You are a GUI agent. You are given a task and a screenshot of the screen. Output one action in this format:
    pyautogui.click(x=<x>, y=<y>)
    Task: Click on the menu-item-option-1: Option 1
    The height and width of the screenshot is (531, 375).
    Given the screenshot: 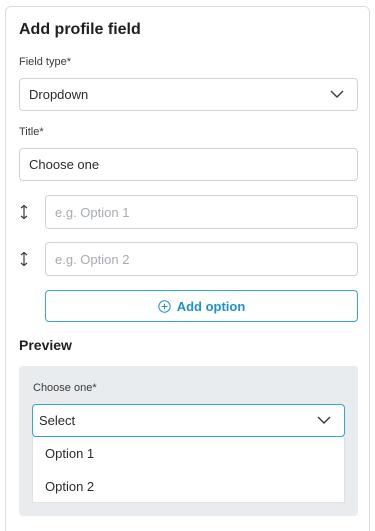 What is the action you would take?
    pyautogui.click(x=188, y=453)
    